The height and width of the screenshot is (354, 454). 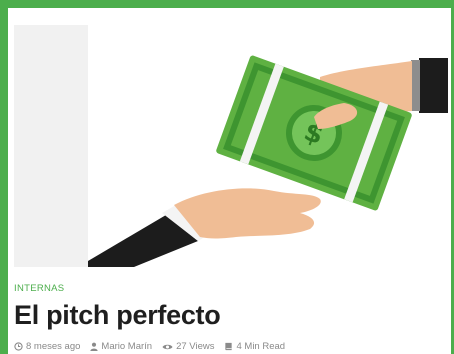 I want to click on read-time-text: 4 Min Read, so click(x=261, y=346).